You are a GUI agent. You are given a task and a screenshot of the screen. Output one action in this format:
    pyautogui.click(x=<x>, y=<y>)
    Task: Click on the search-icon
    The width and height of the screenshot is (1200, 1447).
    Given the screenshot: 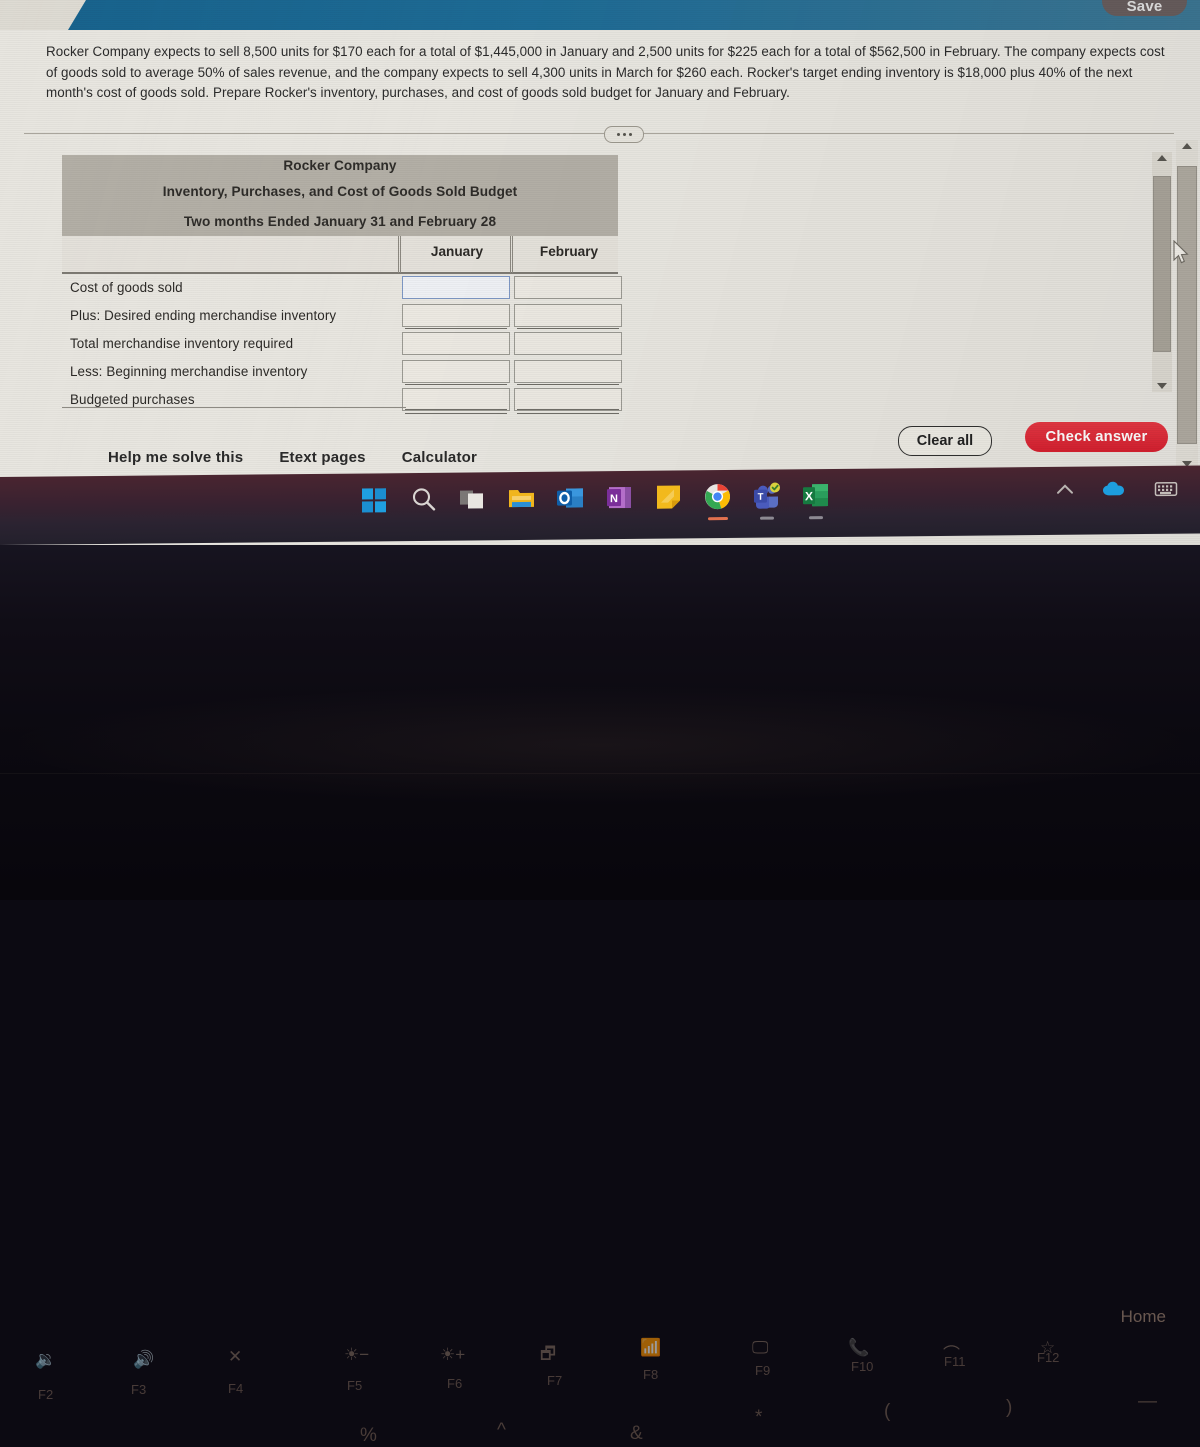 What is the action you would take?
    pyautogui.click(x=423, y=499)
    